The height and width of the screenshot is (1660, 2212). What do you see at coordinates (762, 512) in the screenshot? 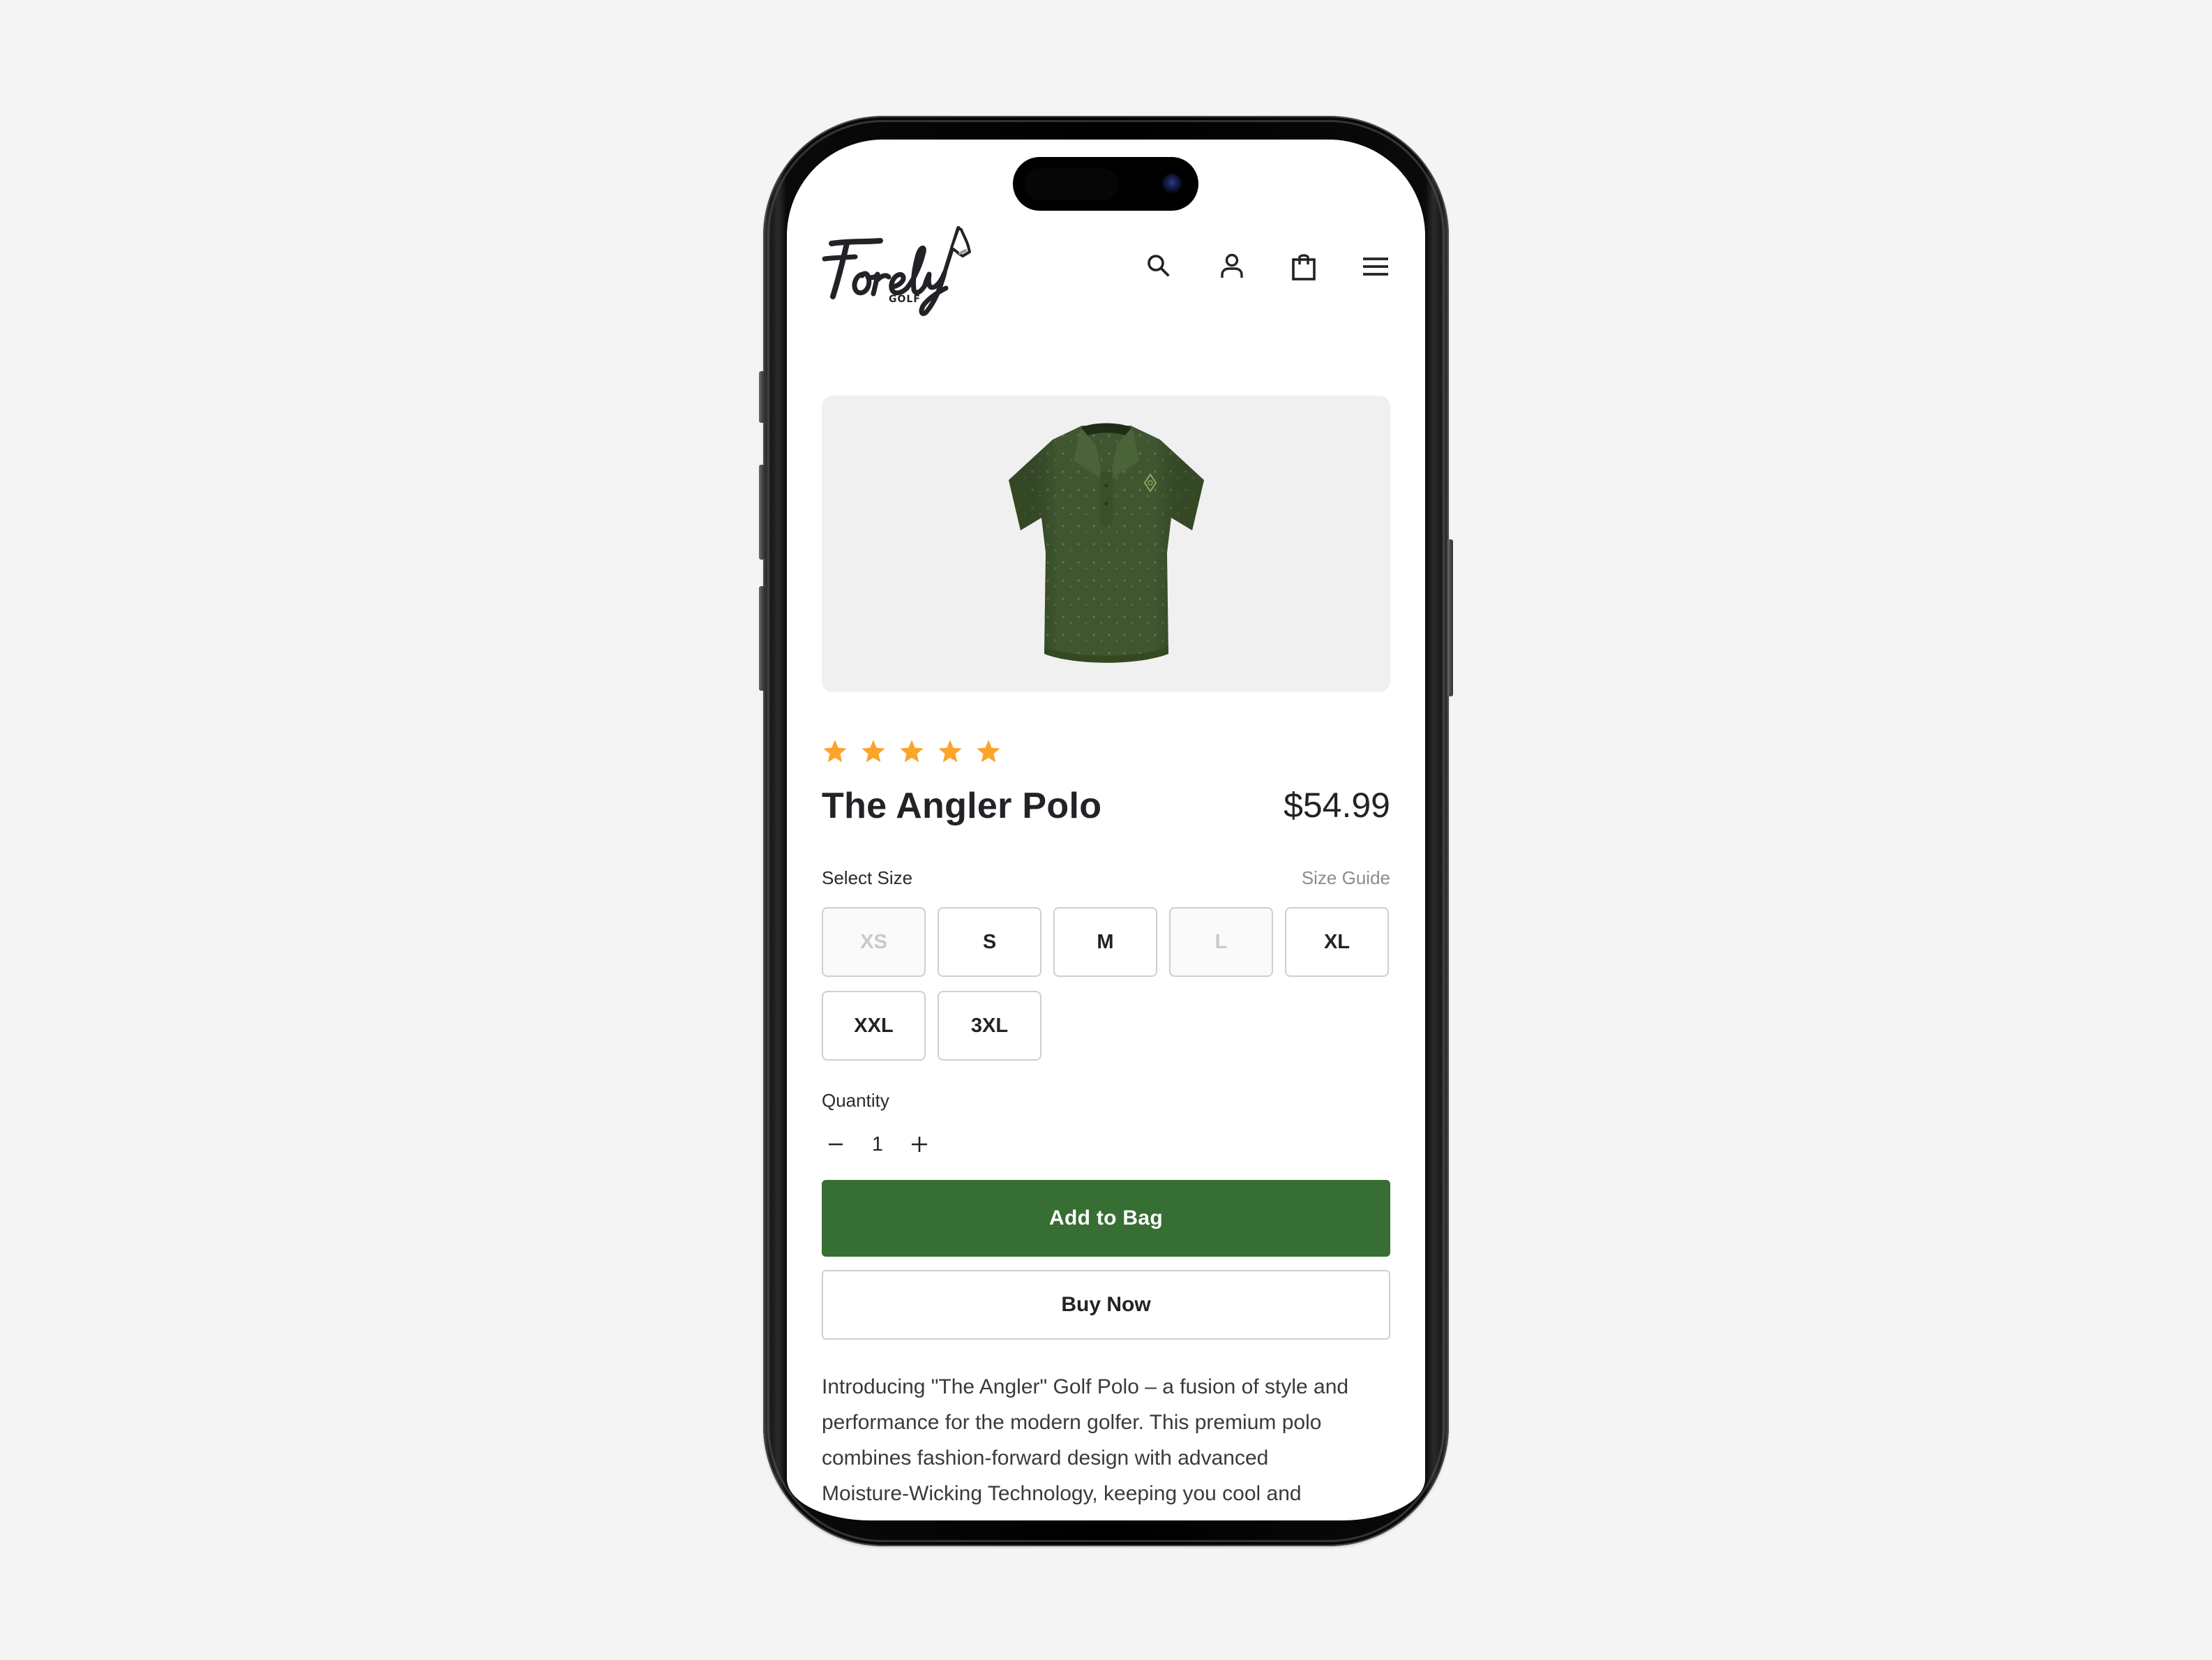
I see `volume-up-button` at bounding box center [762, 512].